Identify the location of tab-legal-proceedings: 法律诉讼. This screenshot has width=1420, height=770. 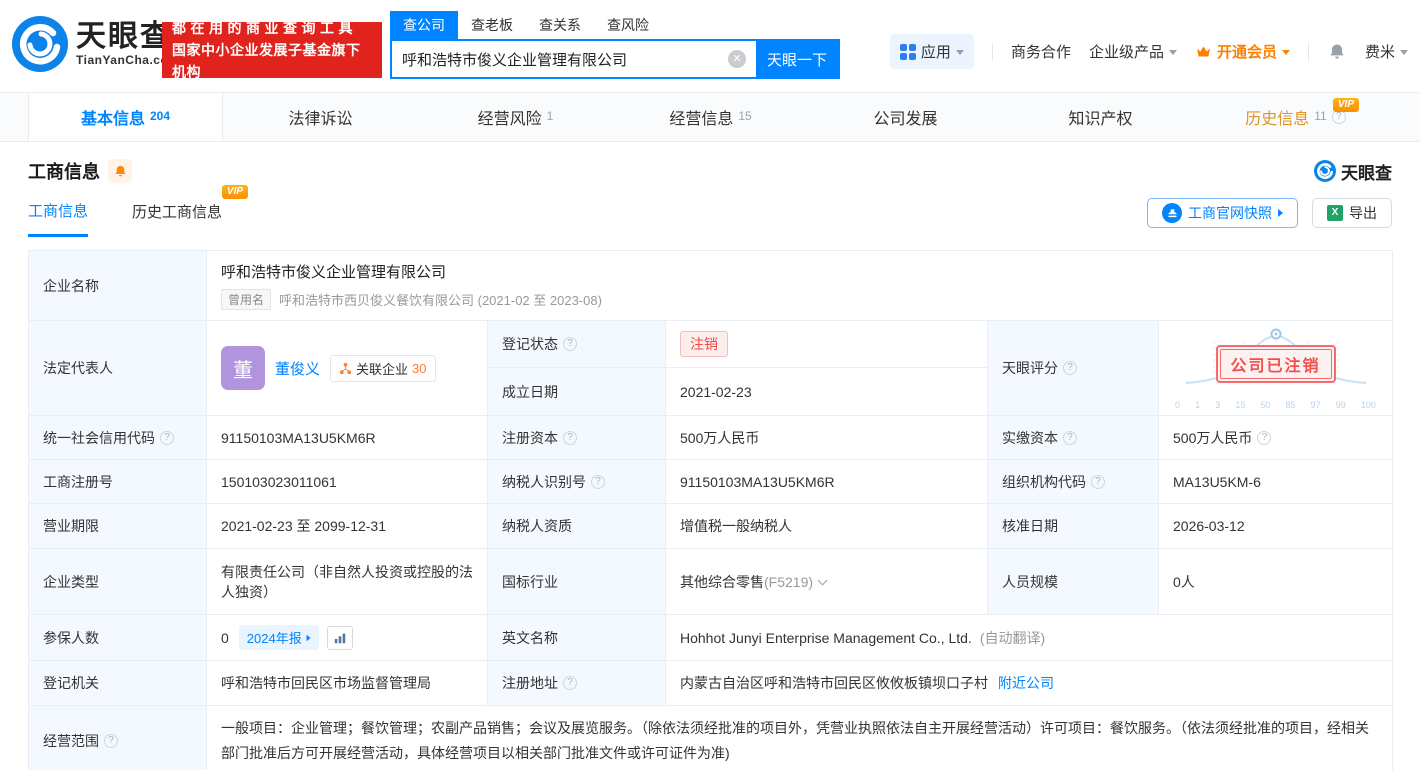
(320, 117).